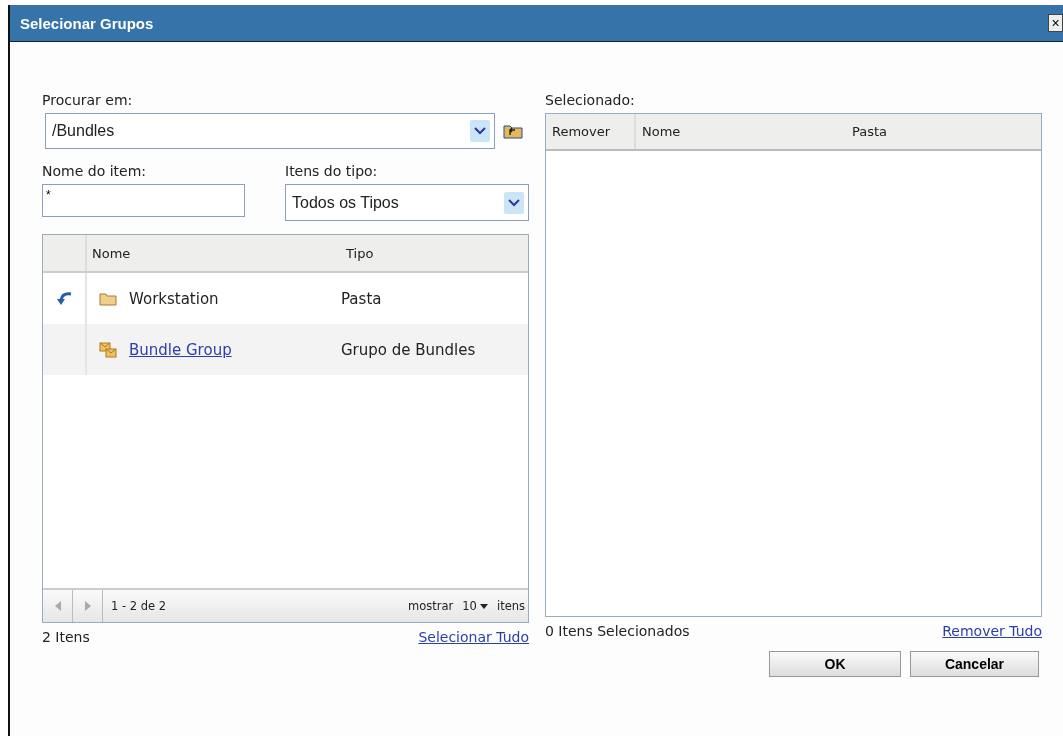  Describe the element at coordinates (174, 298) in the screenshot. I see `item-name: Workstation` at that location.